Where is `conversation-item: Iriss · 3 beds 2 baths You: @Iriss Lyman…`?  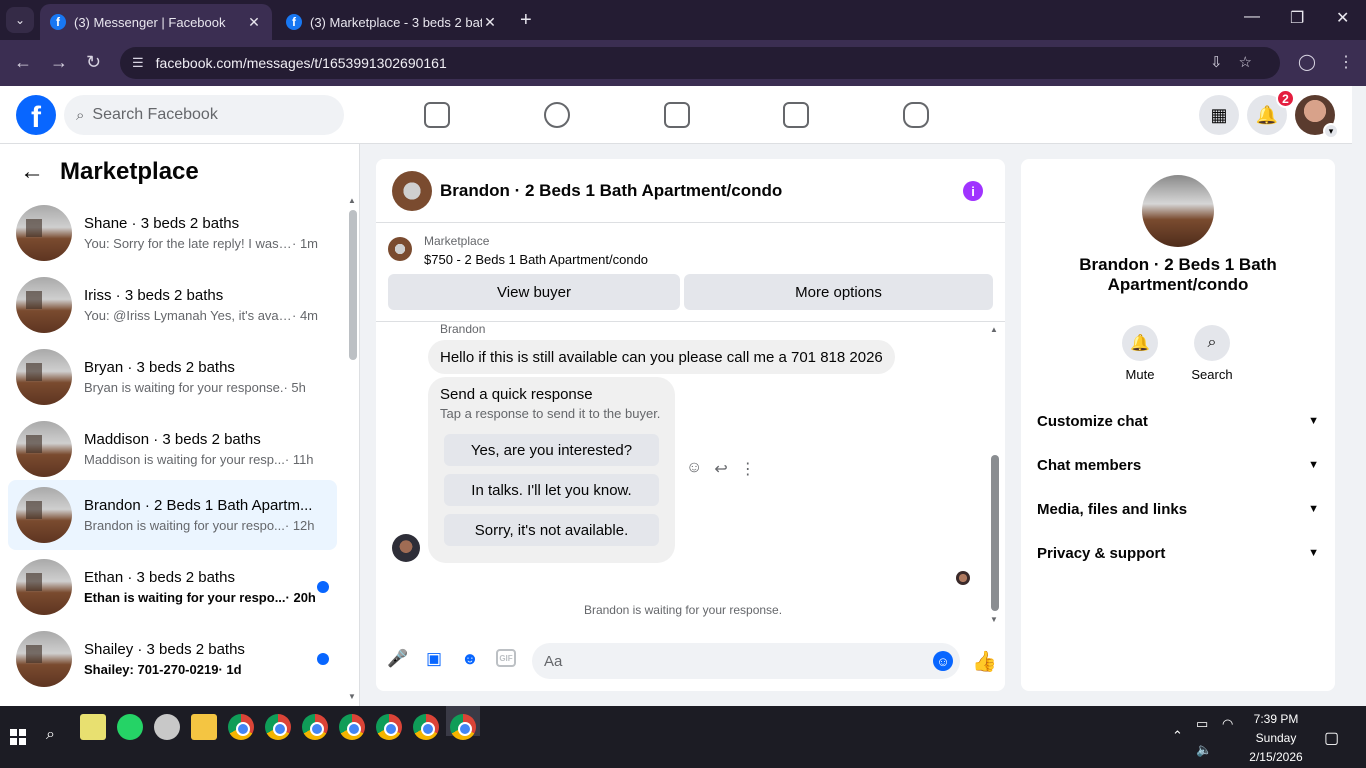 conversation-item: Iriss · 3 beds 2 baths You: @Iriss Lyman… is located at coordinates (172, 305).